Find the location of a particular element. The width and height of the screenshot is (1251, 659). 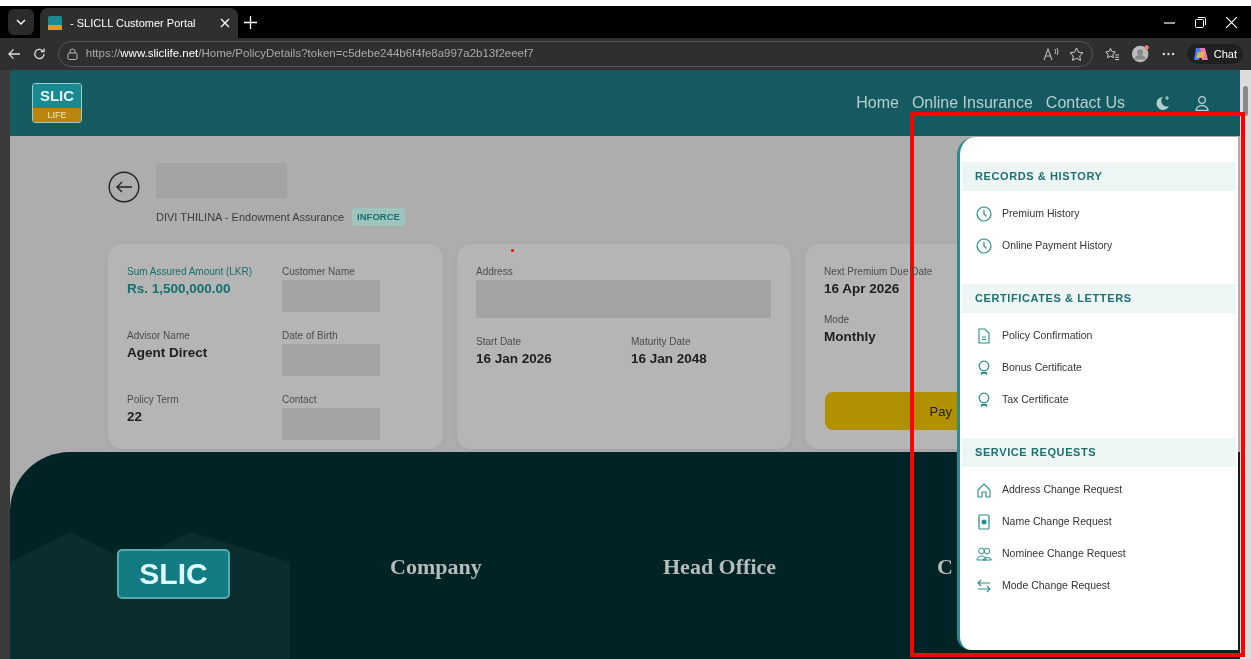

menu-item: Bonus Certificate is located at coordinates (1099, 368).